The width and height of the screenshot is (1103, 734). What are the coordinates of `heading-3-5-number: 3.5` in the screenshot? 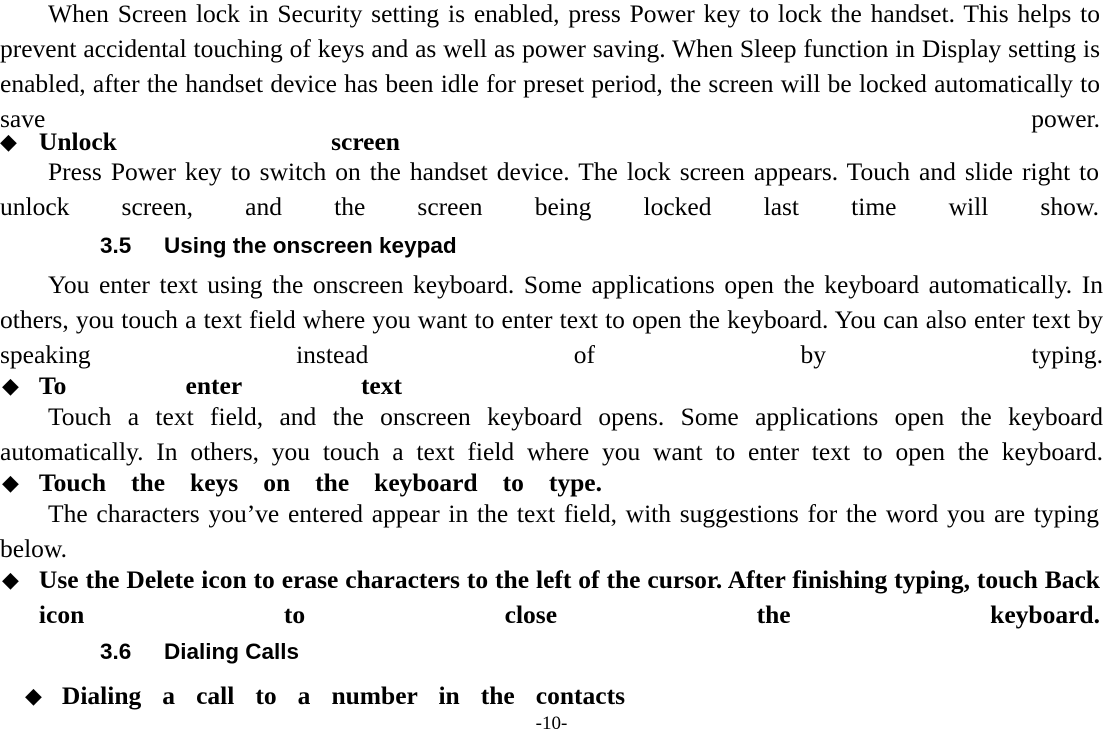 It's located at (116, 245).